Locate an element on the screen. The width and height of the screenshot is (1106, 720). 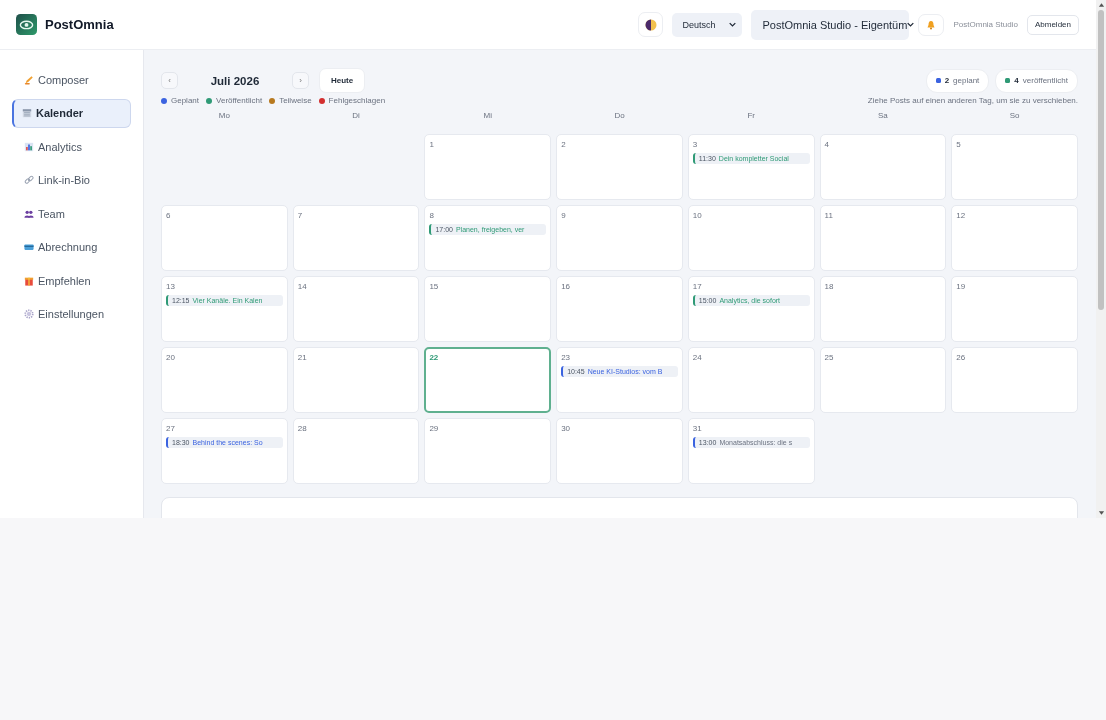
day-cell: 22 is located at coordinates (488, 380).